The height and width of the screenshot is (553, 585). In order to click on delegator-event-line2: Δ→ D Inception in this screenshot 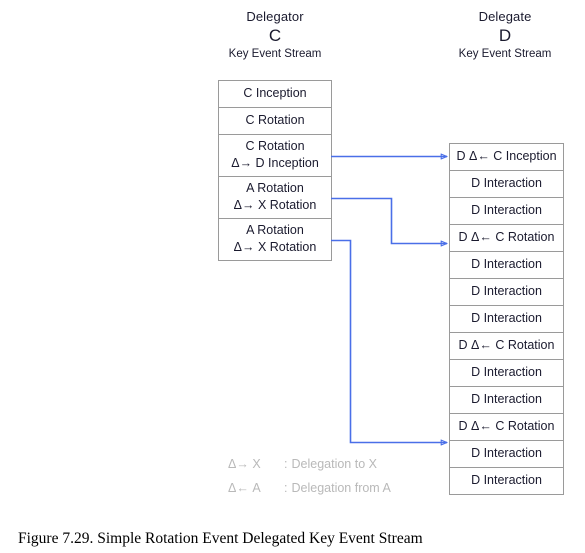, I will do `click(275, 163)`.